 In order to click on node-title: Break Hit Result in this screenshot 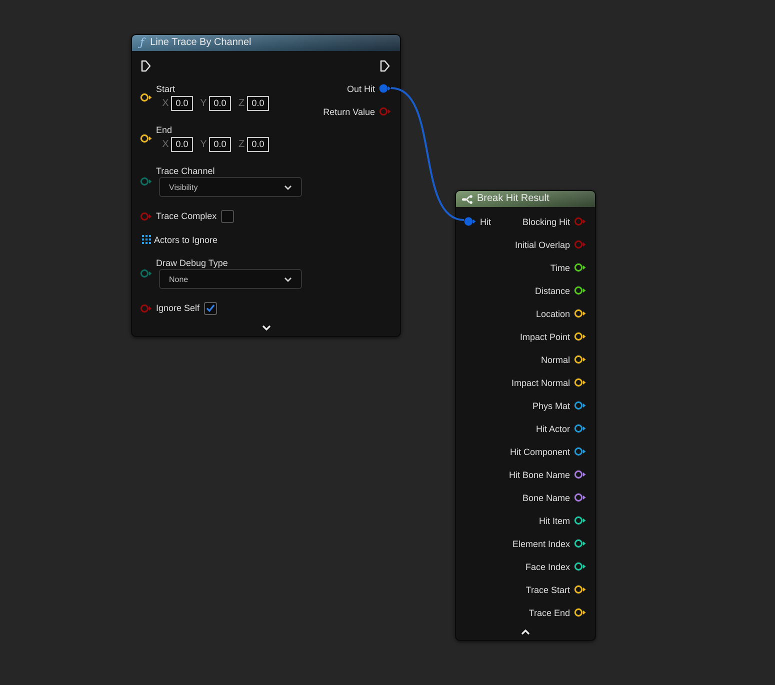, I will do `click(513, 199)`.